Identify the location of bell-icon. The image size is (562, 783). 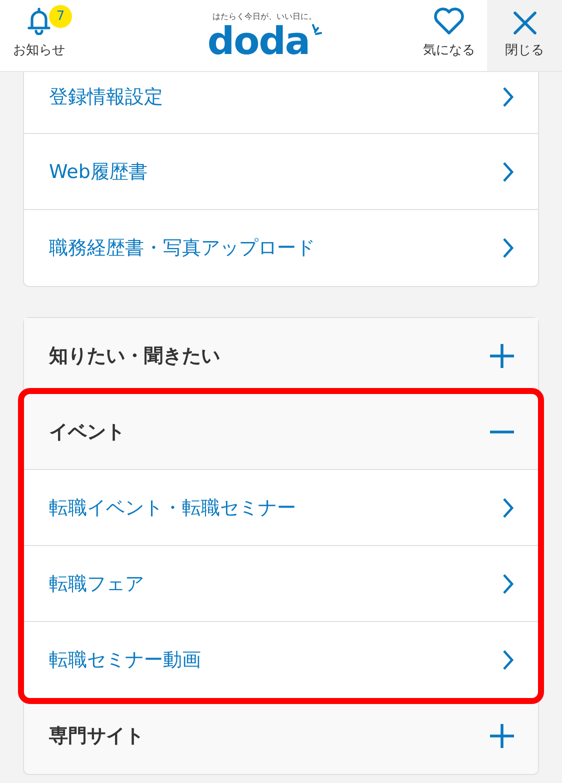
(39, 21).